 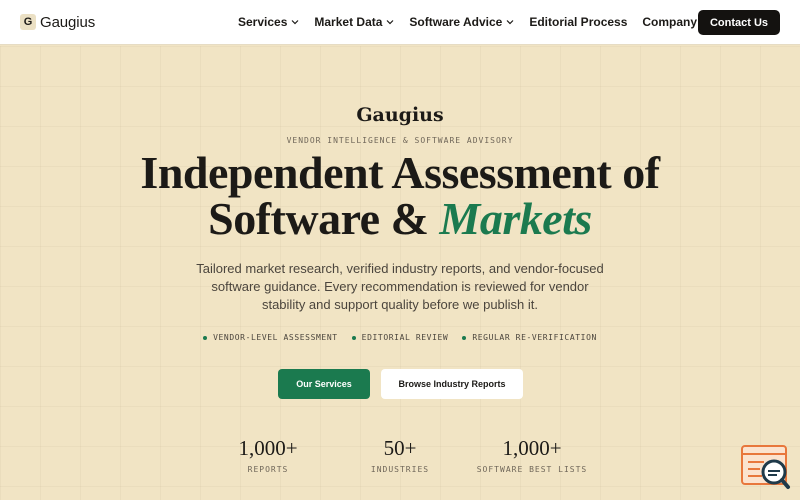 What do you see at coordinates (515, 218) in the screenshot?
I see `headline-accent: Markets` at bounding box center [515, 218].